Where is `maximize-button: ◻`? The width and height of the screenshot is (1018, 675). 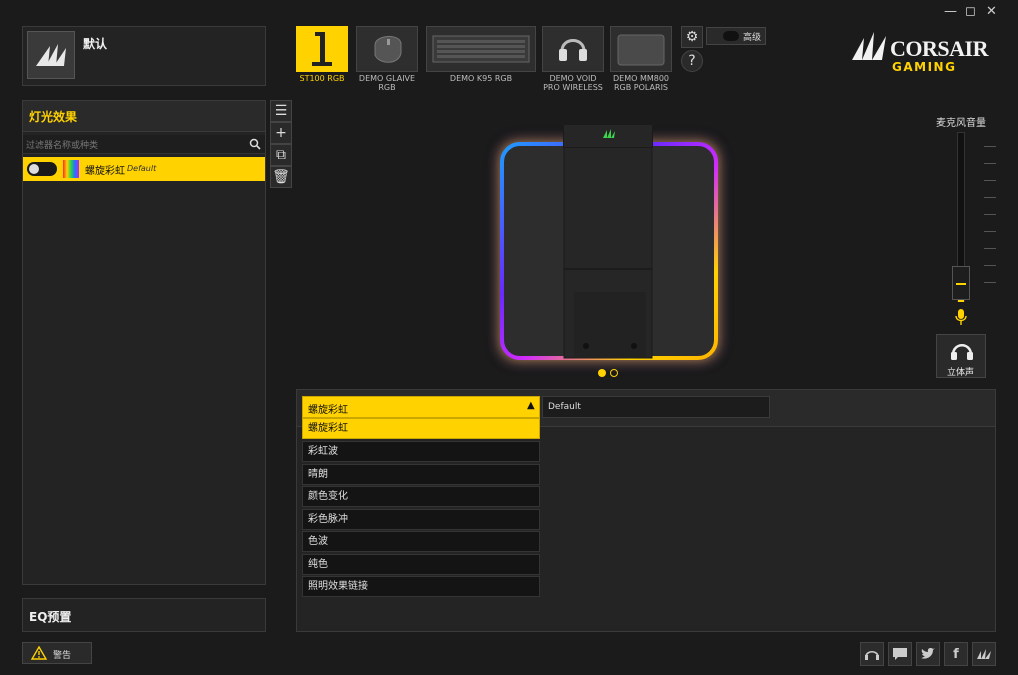
maximize-button: ◻ is located at coordinates (970, 11).